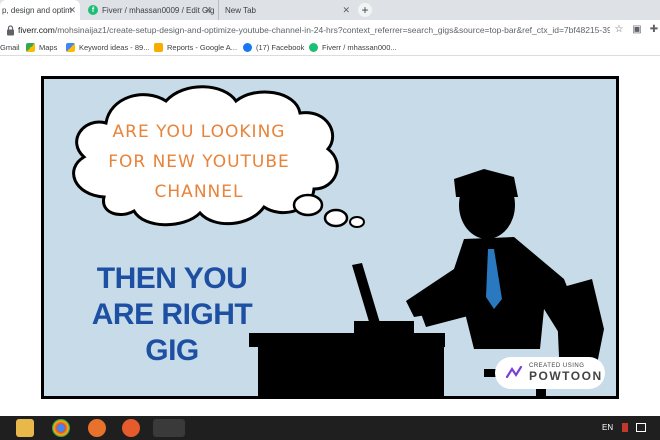 The height and width of the screenshot is (440, 660). I want to click on chrome-icon, so click(61, 428).